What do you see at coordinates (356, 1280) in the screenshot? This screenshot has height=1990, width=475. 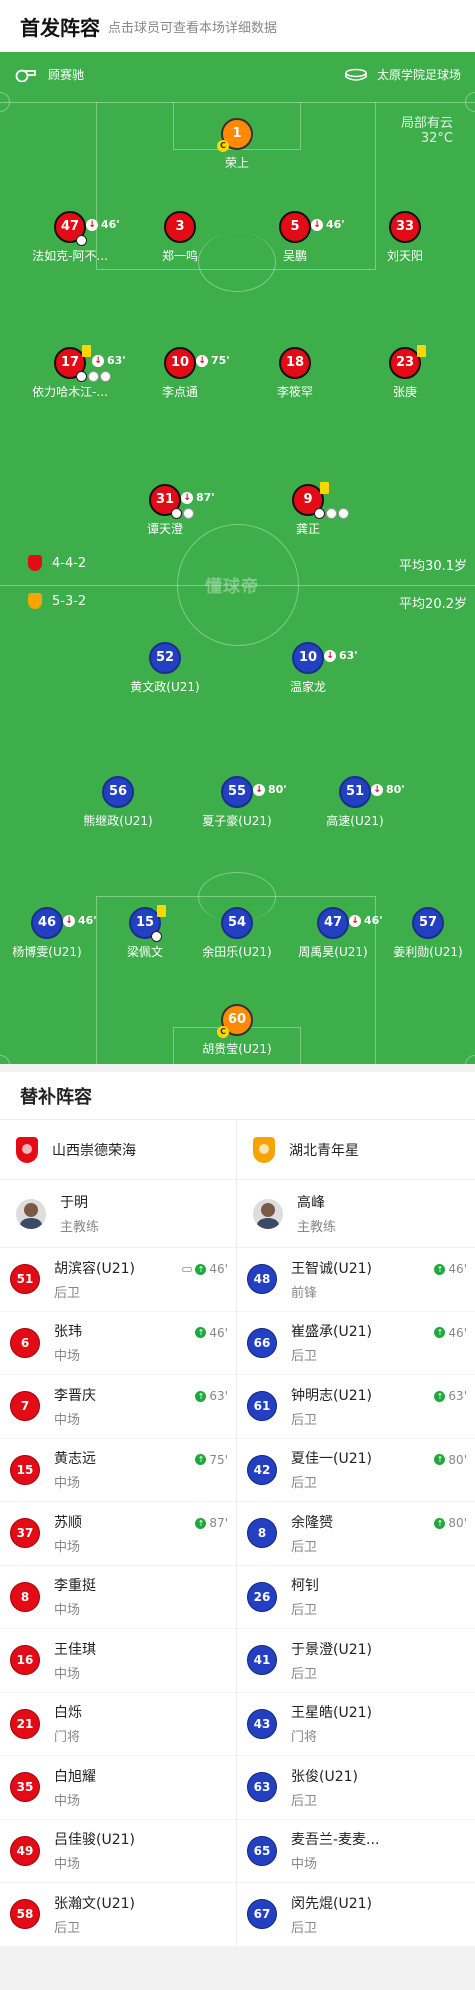 I see `sub-player-row: 48 王智诚(U21) 前锋 ↑ 46'` at bounding box center [356, 1280].